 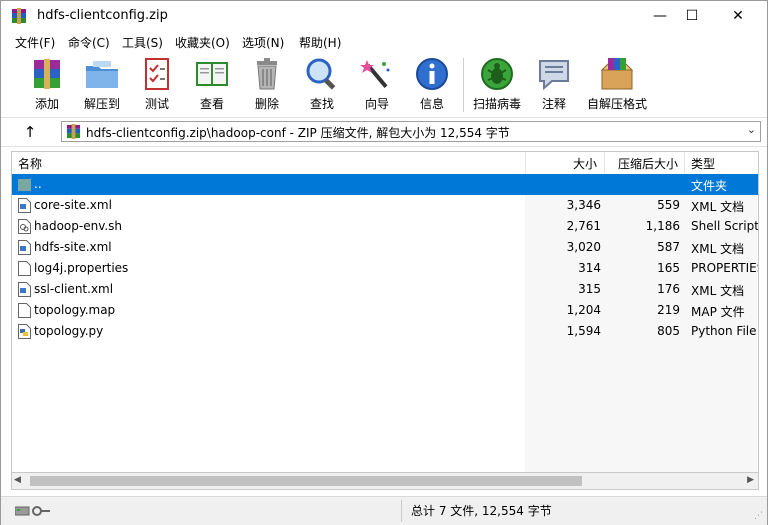 I want to click on menu-tools: 工具(S), so click(x=142, y=42).